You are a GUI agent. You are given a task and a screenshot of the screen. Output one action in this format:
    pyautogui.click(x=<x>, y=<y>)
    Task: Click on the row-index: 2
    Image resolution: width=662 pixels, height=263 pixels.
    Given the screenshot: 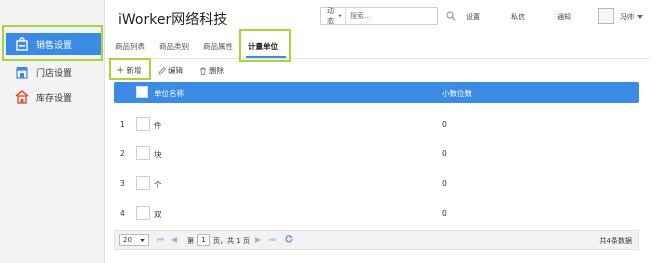 What is the action you would take?
    pyautogui.click(x=122, y=153)
    